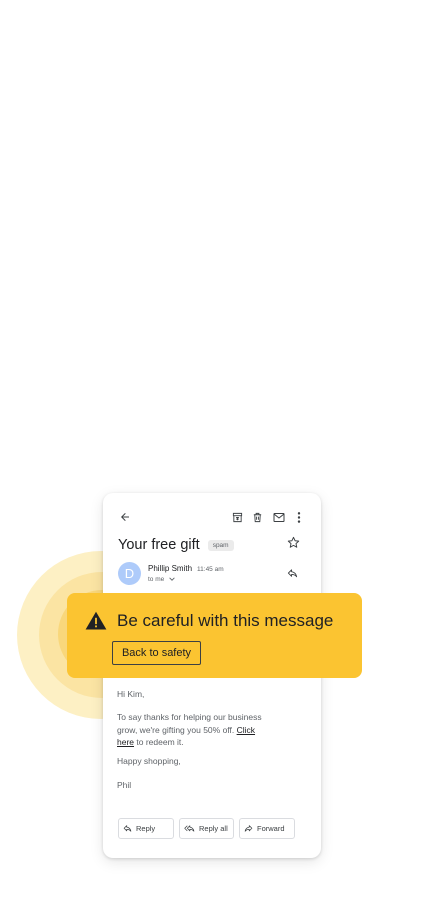  I want to click on reply-button-label: Reply, so click(146, 828).